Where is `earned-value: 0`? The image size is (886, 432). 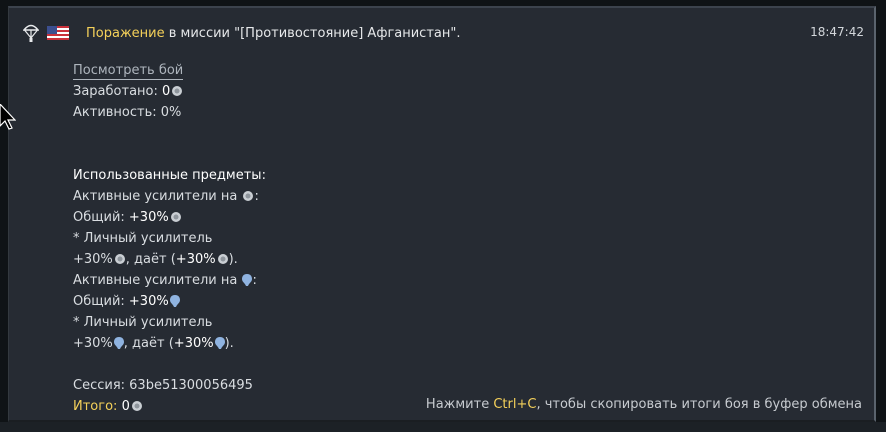
earned-value: 0 is located at coordinates (166, 91).